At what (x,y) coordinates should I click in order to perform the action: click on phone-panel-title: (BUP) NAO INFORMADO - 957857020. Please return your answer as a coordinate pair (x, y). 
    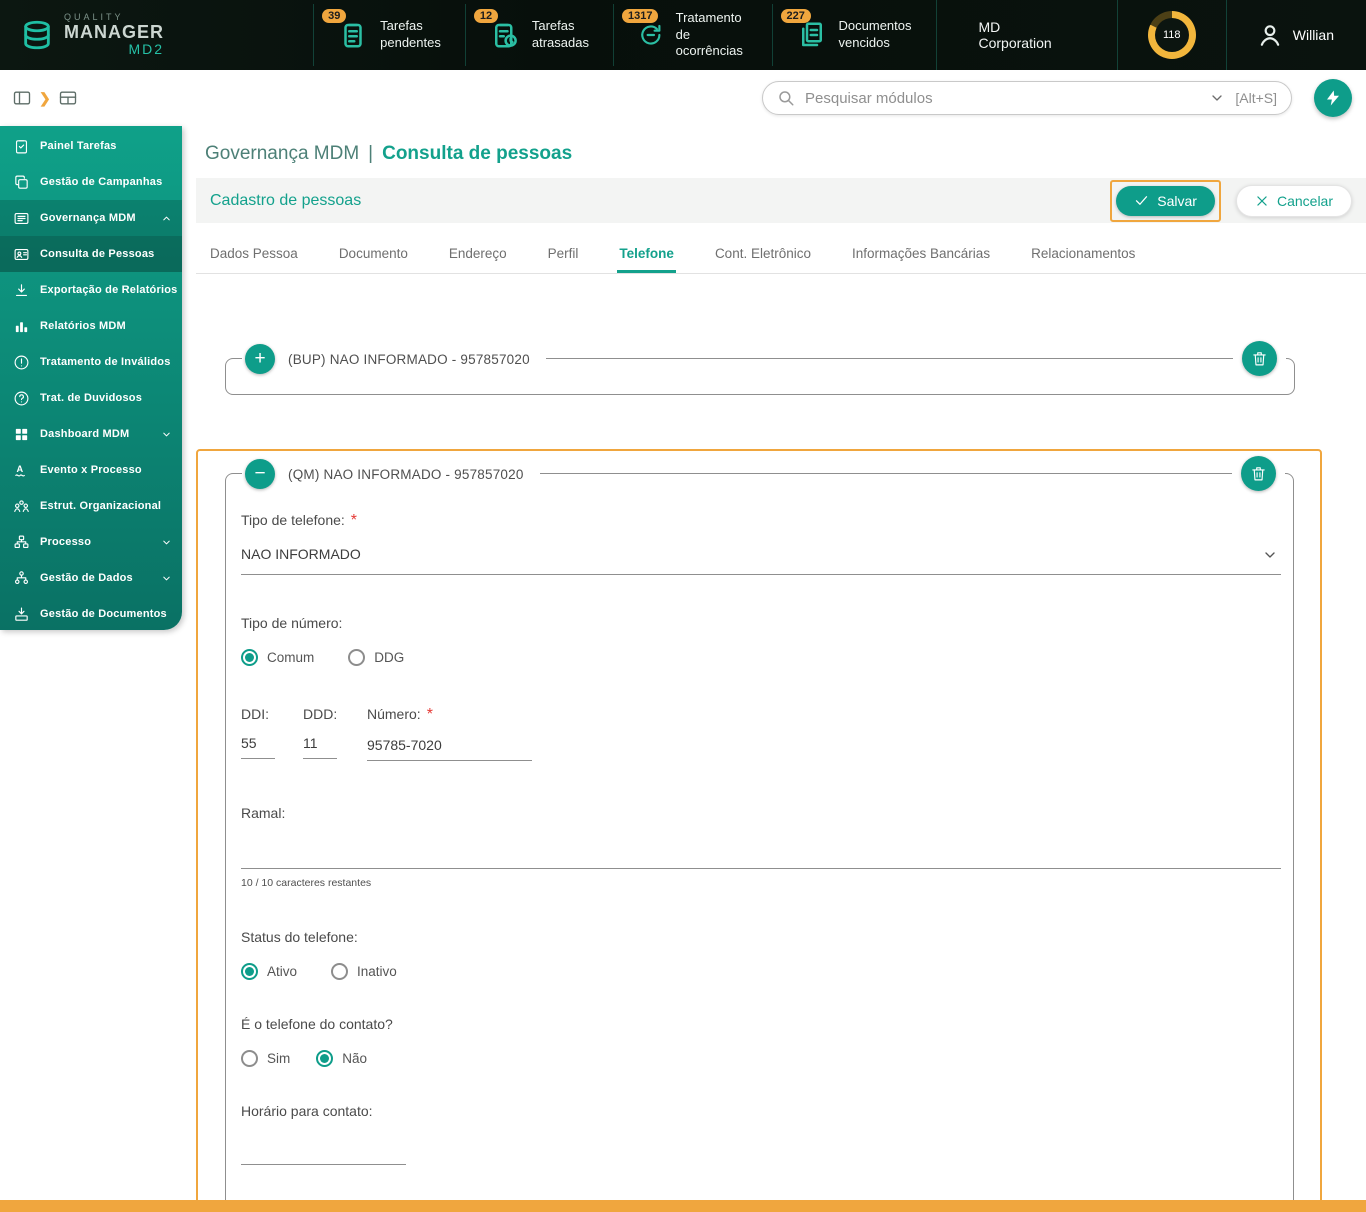
    Looking at the image, I should click on (409, 359).